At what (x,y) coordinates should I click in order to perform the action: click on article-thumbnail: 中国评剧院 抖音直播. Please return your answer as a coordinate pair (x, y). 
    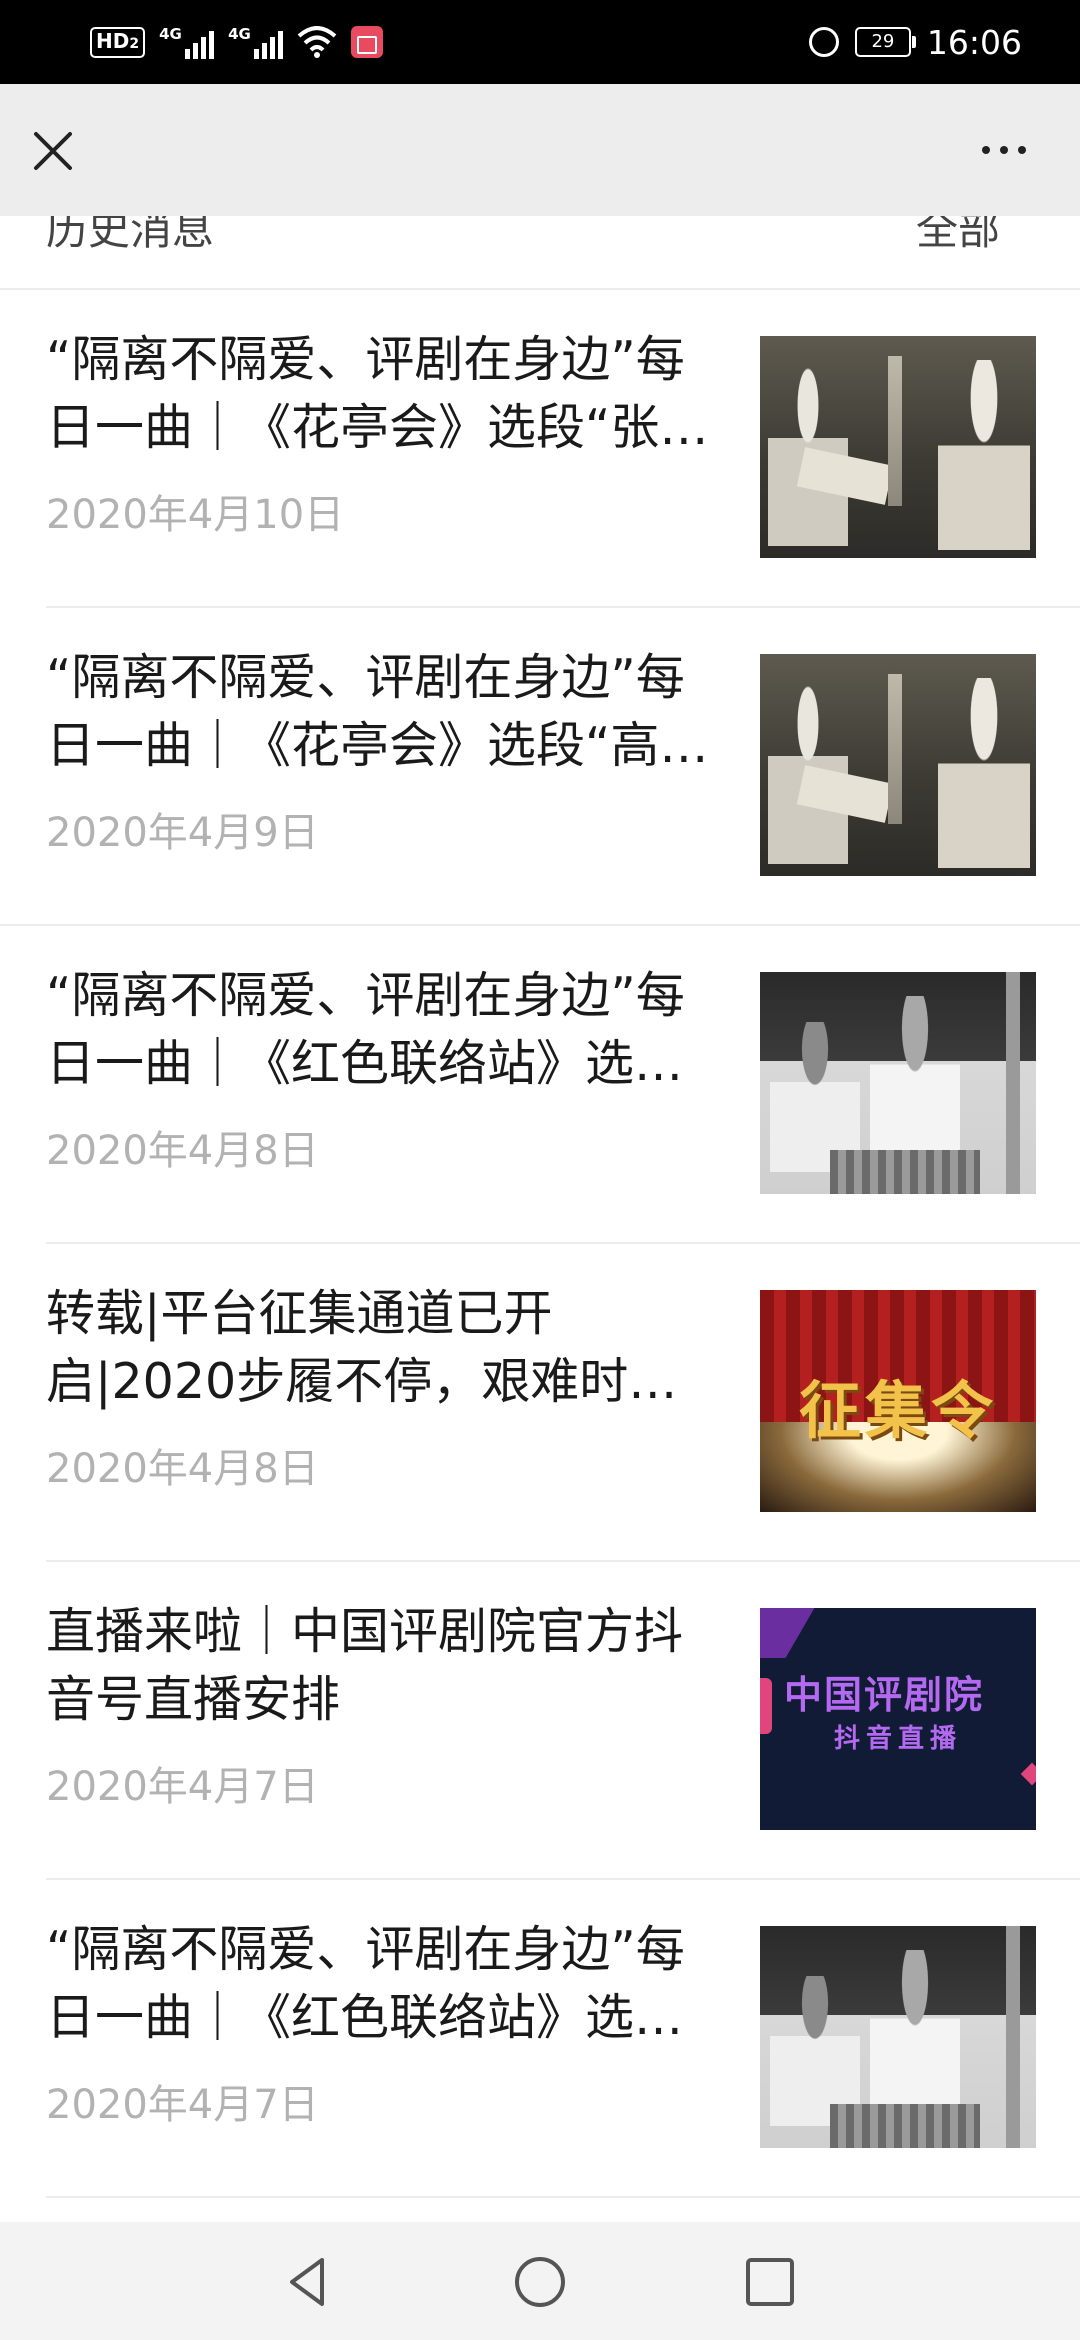
    Looking at the image, I should click on (898, 1719).